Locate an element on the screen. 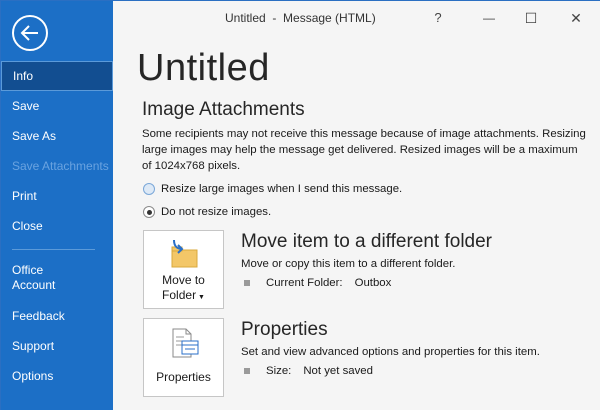 This screenshot has height=410, width=600. sidebar-item-info: Info is located at coordinates (57, 76).